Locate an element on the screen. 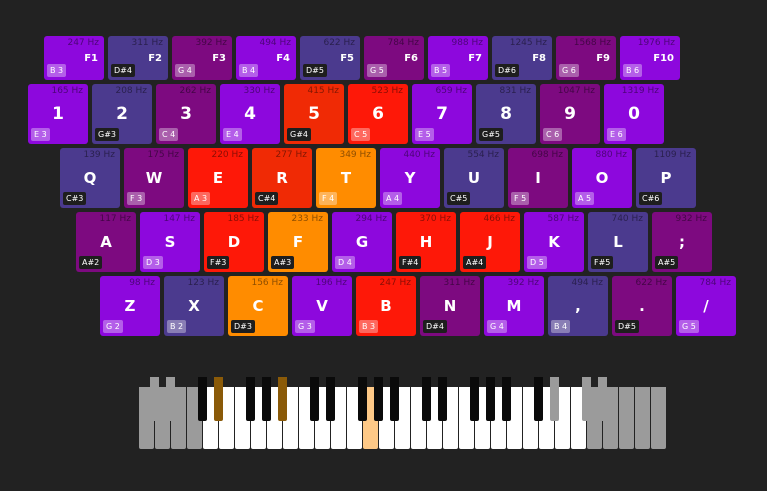 This screenshot has width=767, height=491. key-label: P is located at coordinates (666, 178).